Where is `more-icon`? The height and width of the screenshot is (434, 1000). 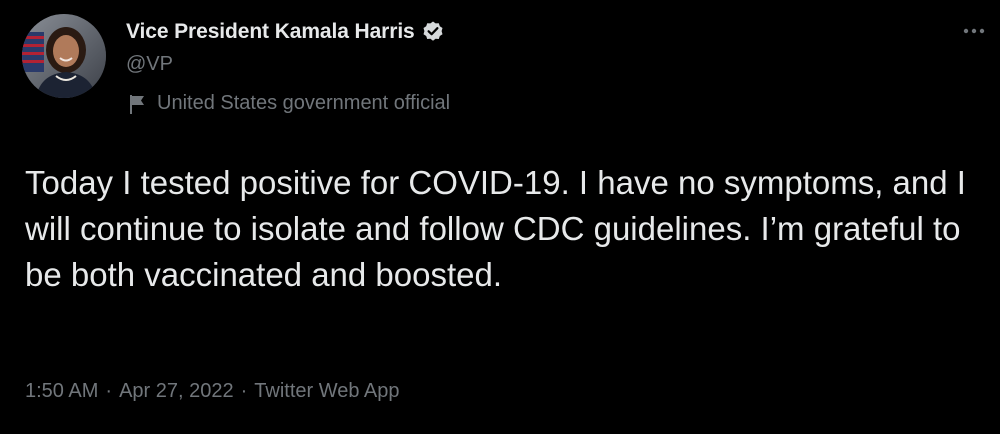 more-icon is located at coordinates (974, 31).